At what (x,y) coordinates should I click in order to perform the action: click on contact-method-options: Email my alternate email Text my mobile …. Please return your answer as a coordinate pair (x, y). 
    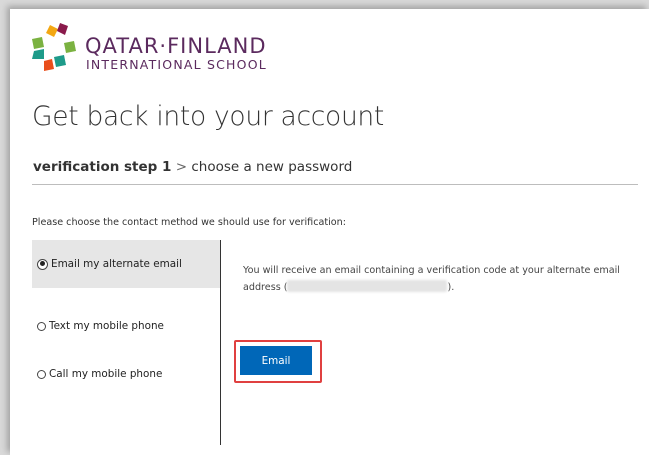
    Looking at the image, I should click on (126, 342).